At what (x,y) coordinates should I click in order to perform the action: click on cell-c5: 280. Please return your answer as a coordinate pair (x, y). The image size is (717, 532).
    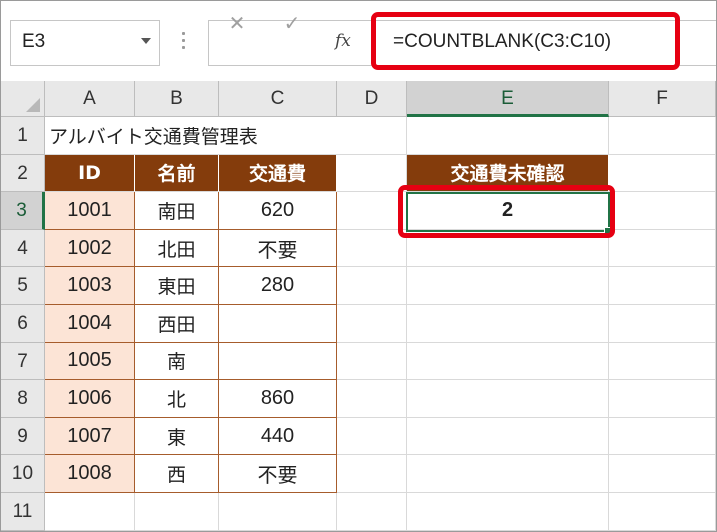
    Looking at the image, I should click on (278, 286).